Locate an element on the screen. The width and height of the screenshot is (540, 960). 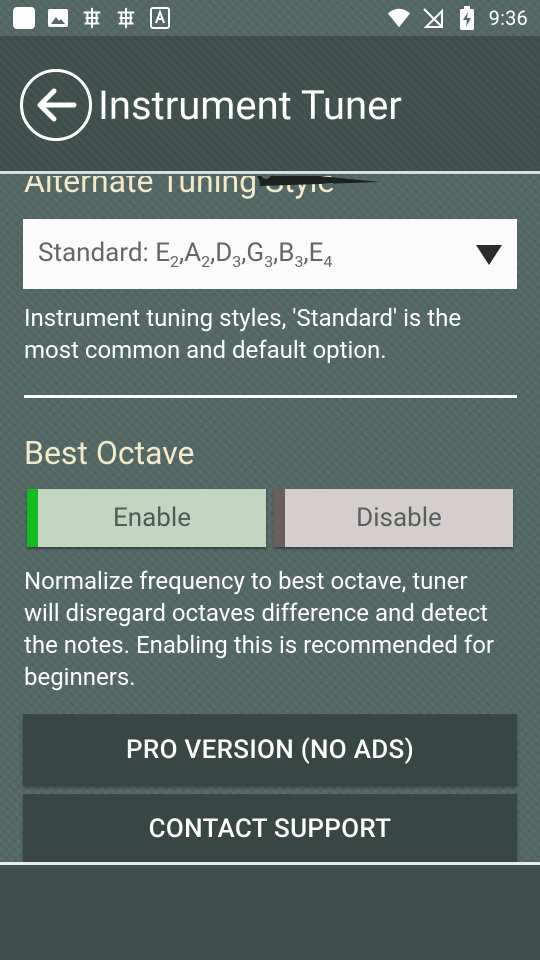
back-button is located at coordinates (56, 105).